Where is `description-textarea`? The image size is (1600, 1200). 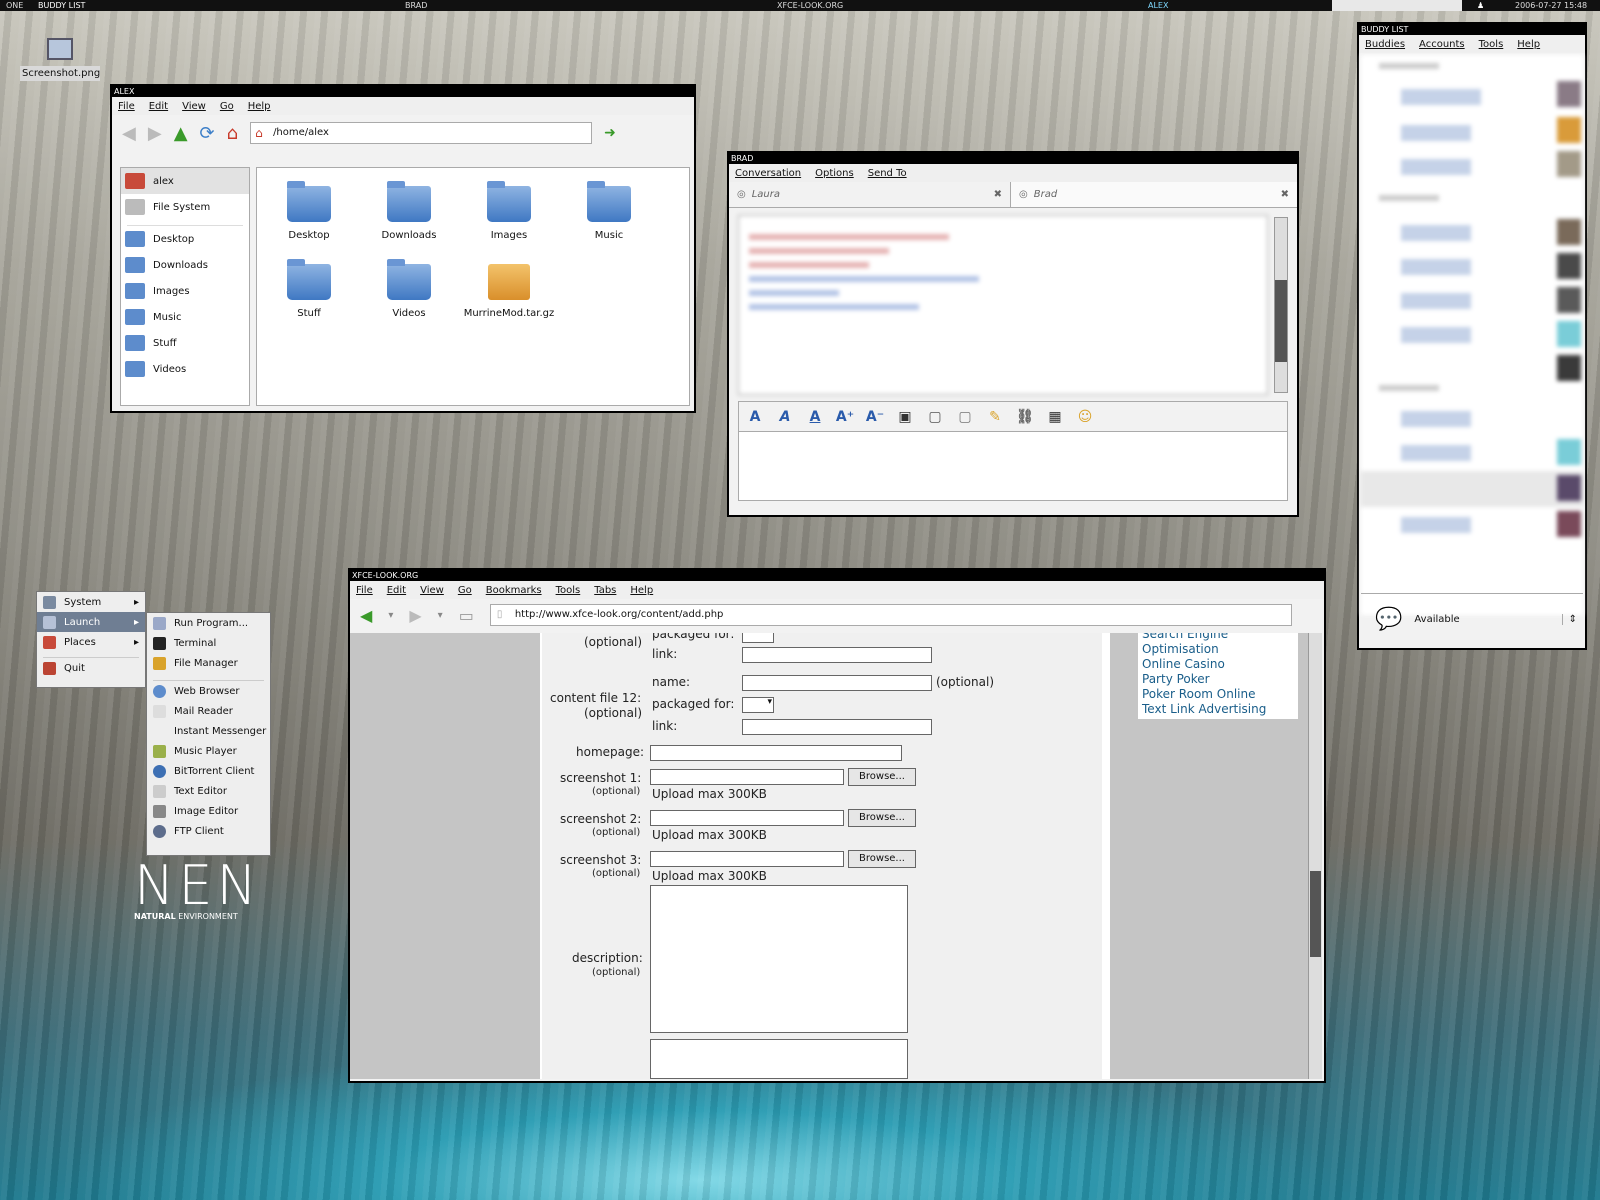 description-textarea is located at coordinates (779, 959).